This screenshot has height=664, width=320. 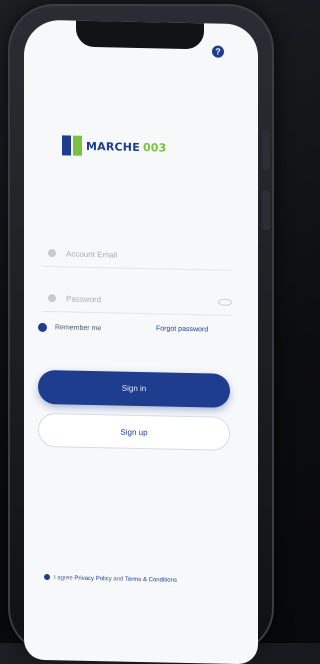 I want to click on logo-mark-icon, so click(x=72, y=145).